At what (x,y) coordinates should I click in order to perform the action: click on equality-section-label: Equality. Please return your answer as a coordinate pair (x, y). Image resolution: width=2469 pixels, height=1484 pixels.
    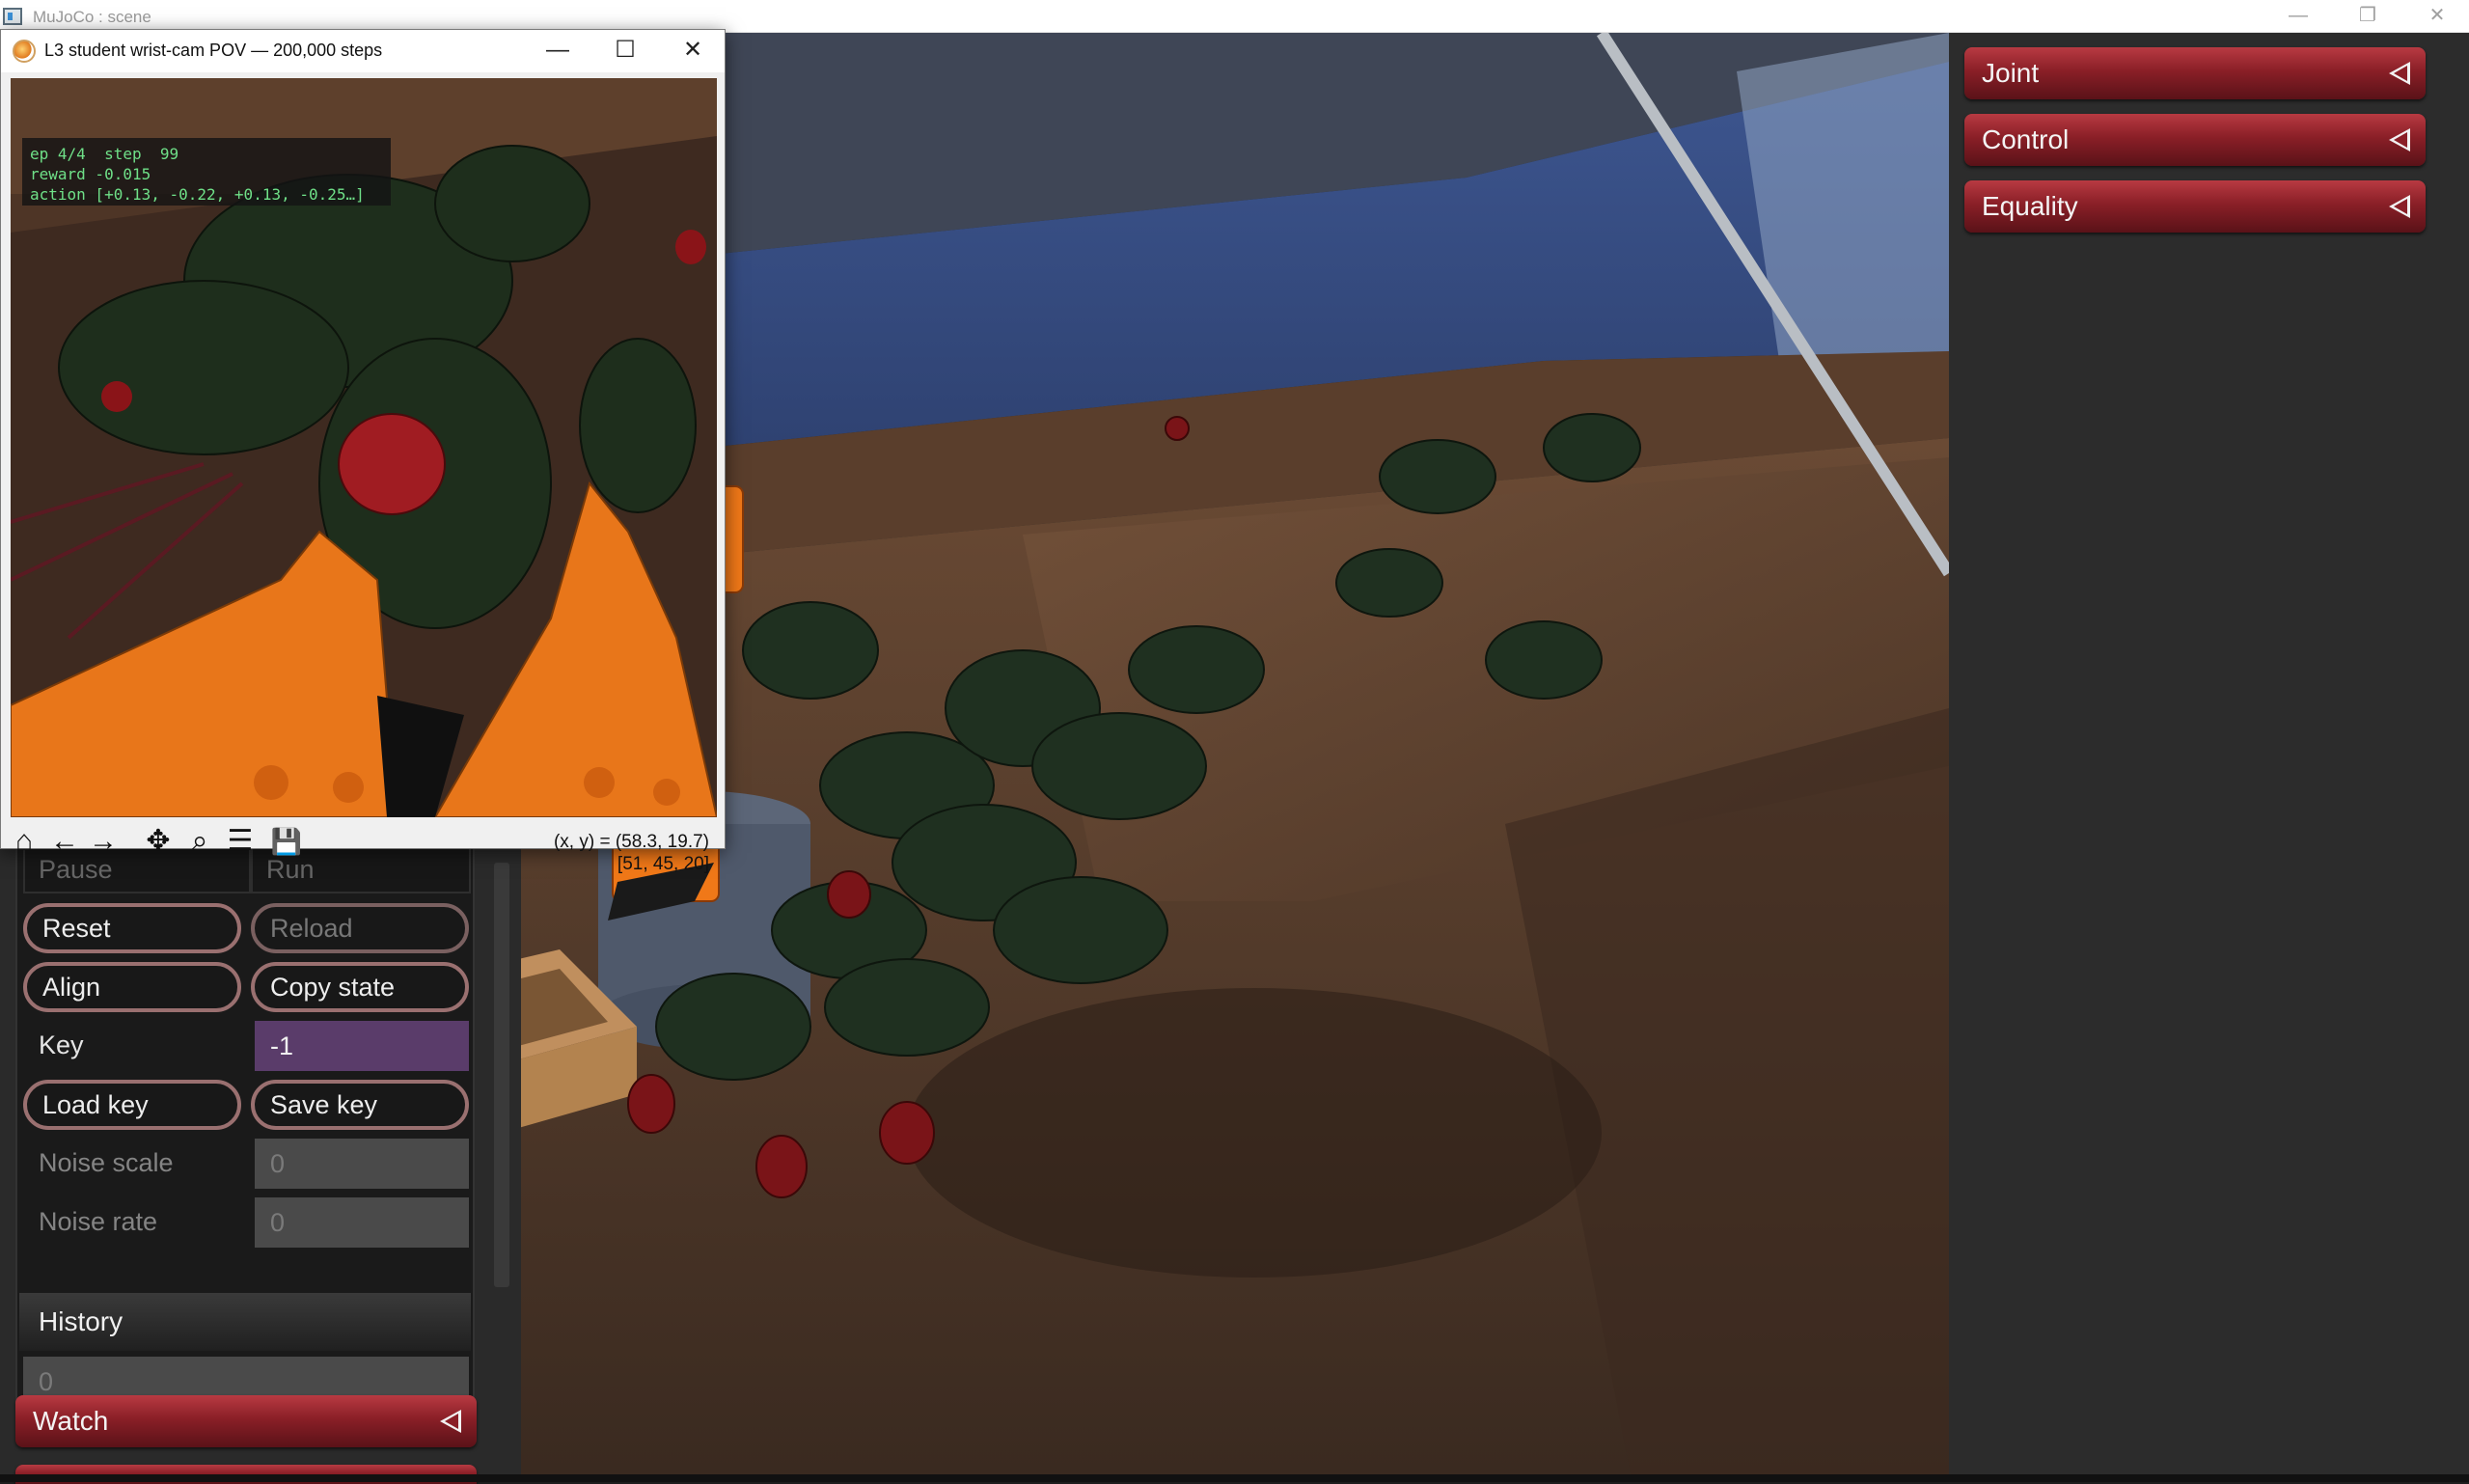
    Looking at the image, I should click on (2030, 206).